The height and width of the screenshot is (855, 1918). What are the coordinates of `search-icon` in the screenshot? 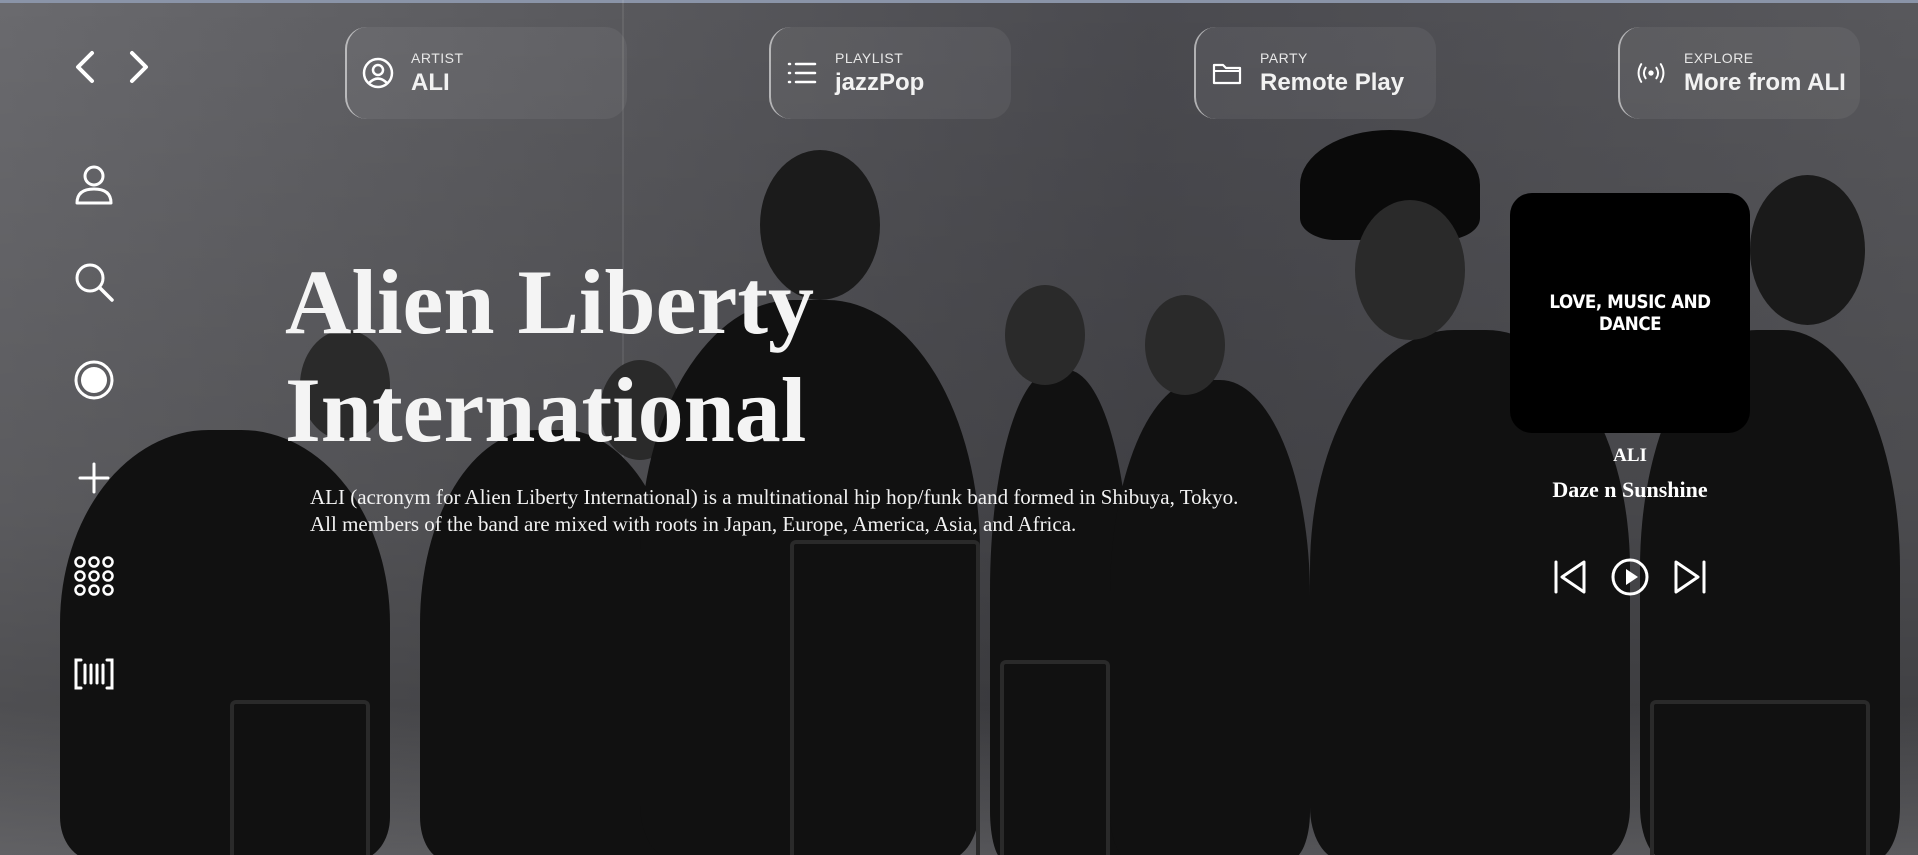 It's located at (94, 282).